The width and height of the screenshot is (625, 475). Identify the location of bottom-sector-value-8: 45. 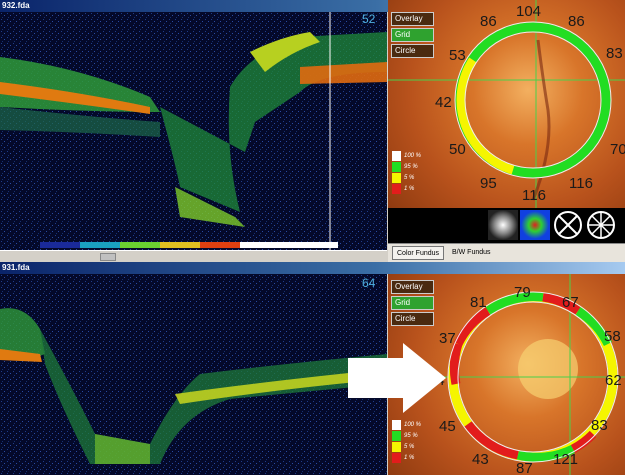
(447, 426).